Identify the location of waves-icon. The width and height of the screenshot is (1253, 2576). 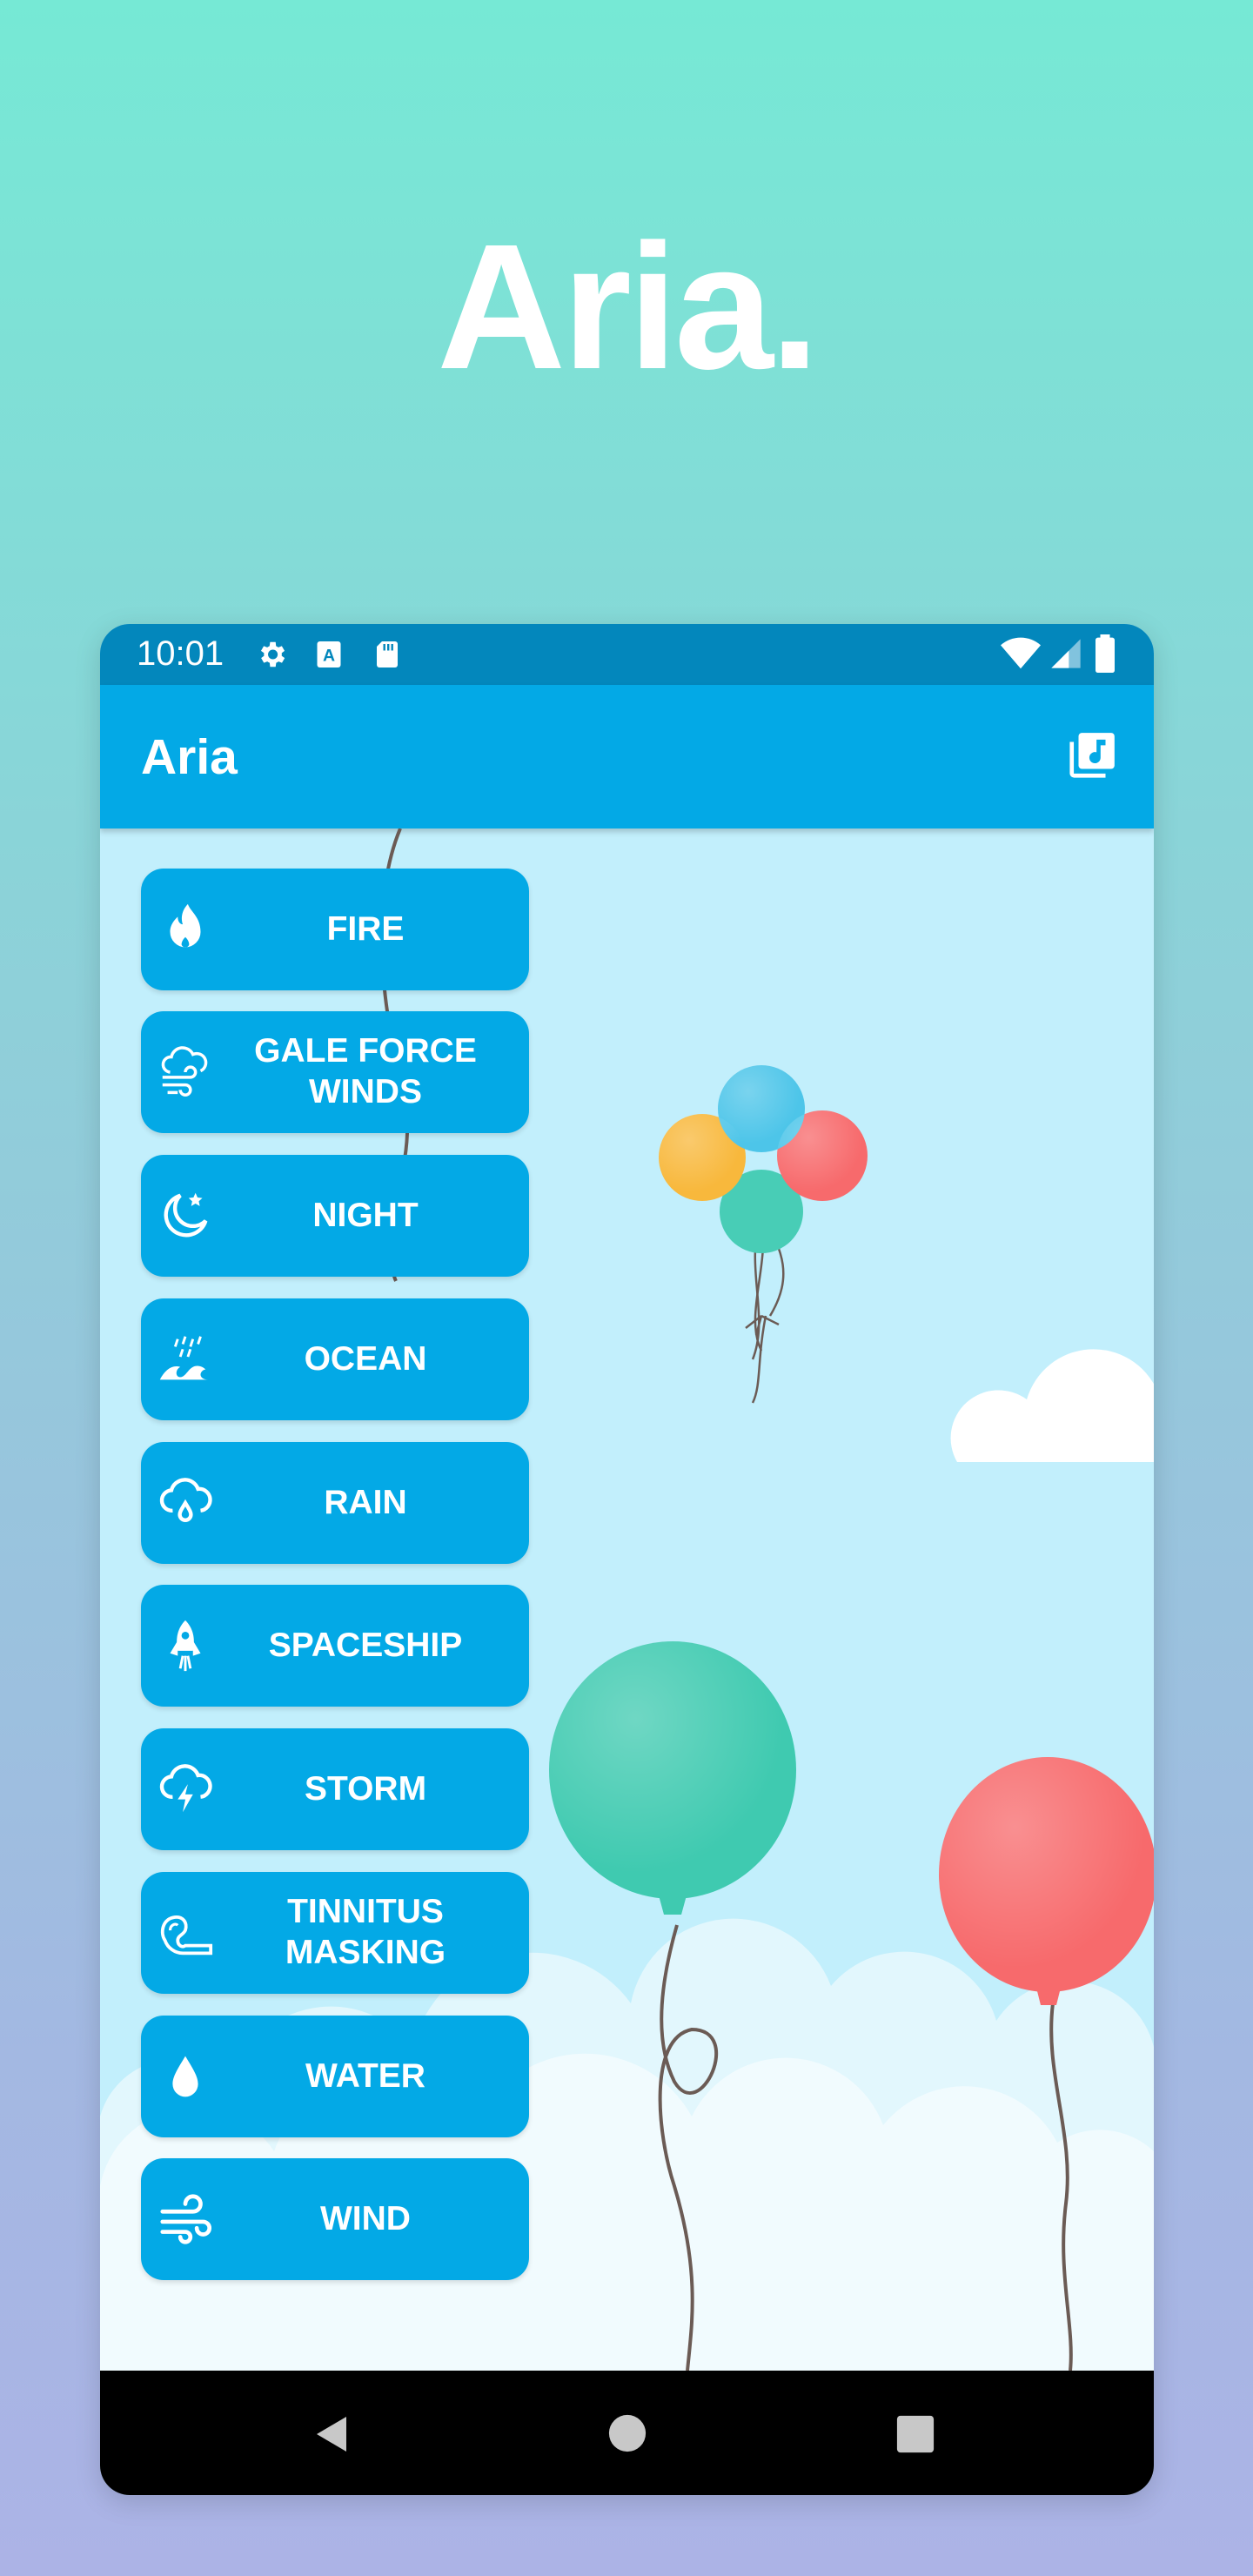
(184, 1358).